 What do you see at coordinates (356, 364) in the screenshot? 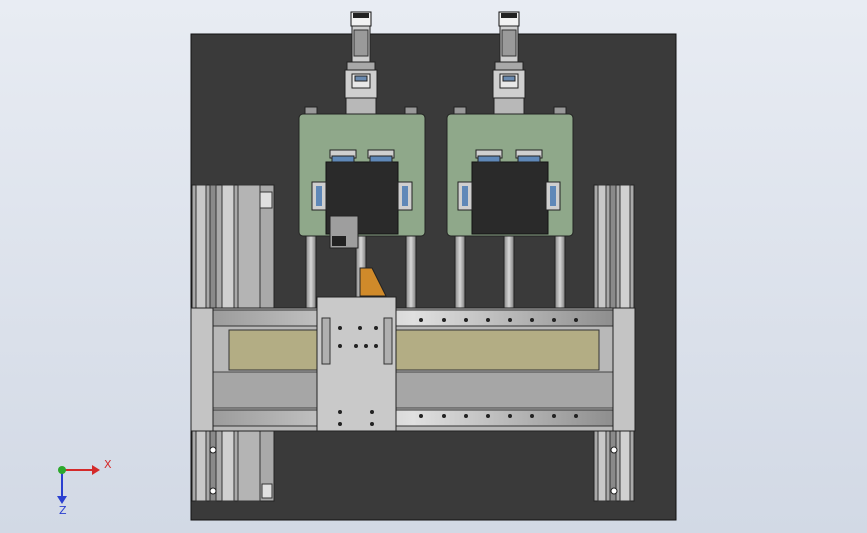
I see `carriage` at bounding box center [356, 364].